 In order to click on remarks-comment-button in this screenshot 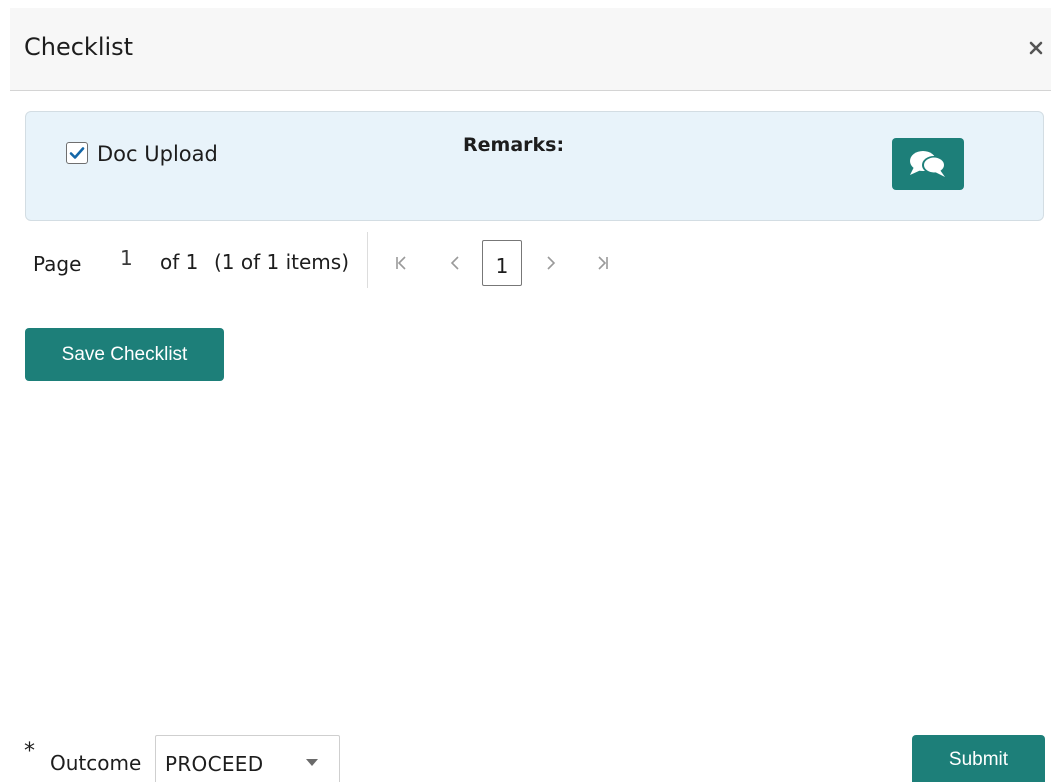, I will do `click(928, 164)`.